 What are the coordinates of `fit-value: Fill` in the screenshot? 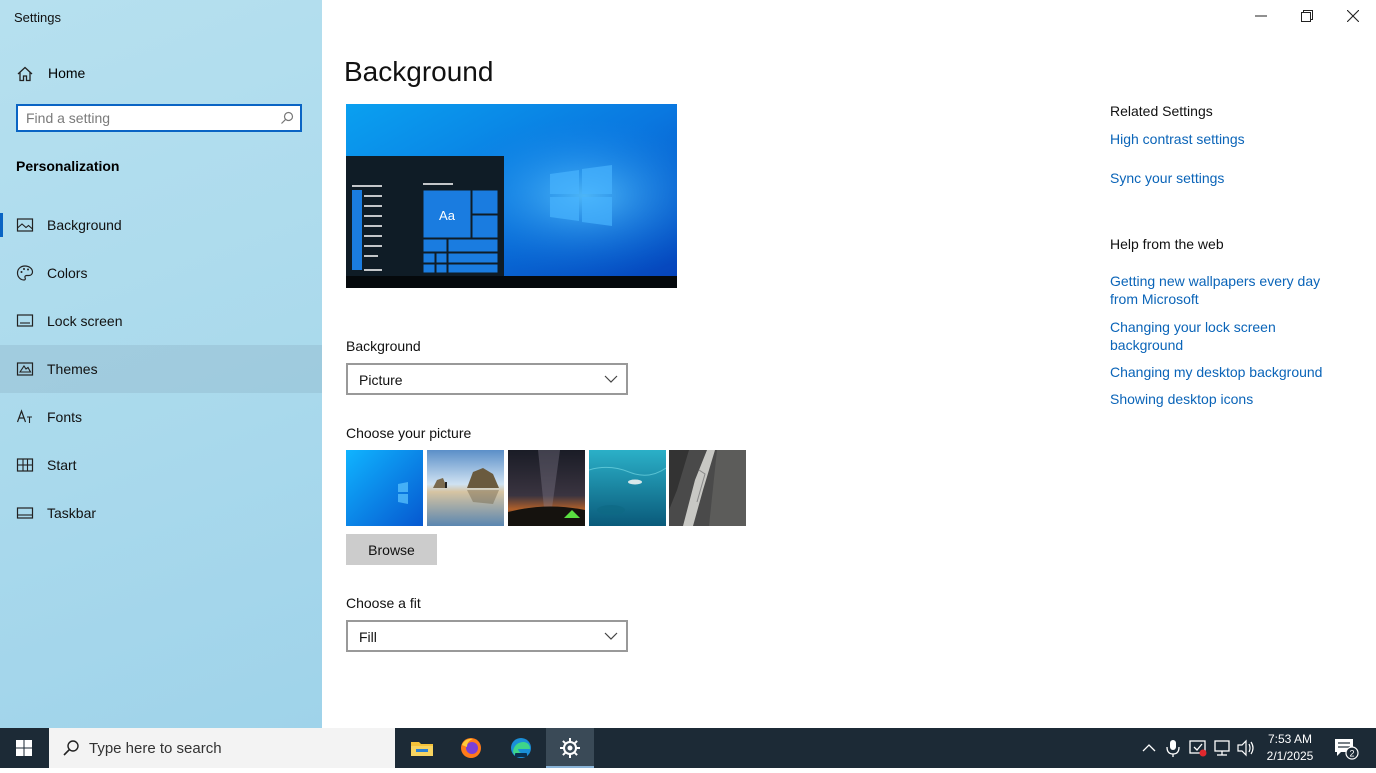 It's located at (368, 637).